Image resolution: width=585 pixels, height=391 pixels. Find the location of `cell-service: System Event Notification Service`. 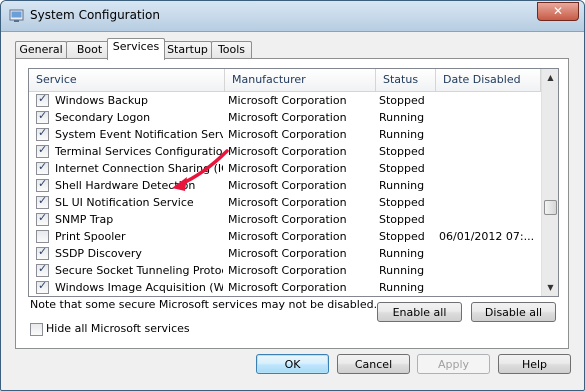

cell-service: System Event Notification Service is located at coordinates (139, 134).